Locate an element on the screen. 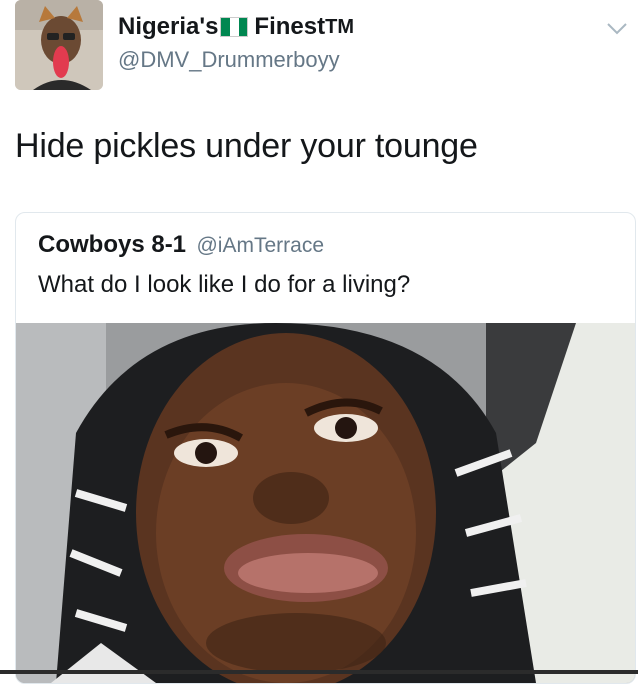  quoted-tweet-text: What do I look like I do for a living? is located at coordinates (224, 284).